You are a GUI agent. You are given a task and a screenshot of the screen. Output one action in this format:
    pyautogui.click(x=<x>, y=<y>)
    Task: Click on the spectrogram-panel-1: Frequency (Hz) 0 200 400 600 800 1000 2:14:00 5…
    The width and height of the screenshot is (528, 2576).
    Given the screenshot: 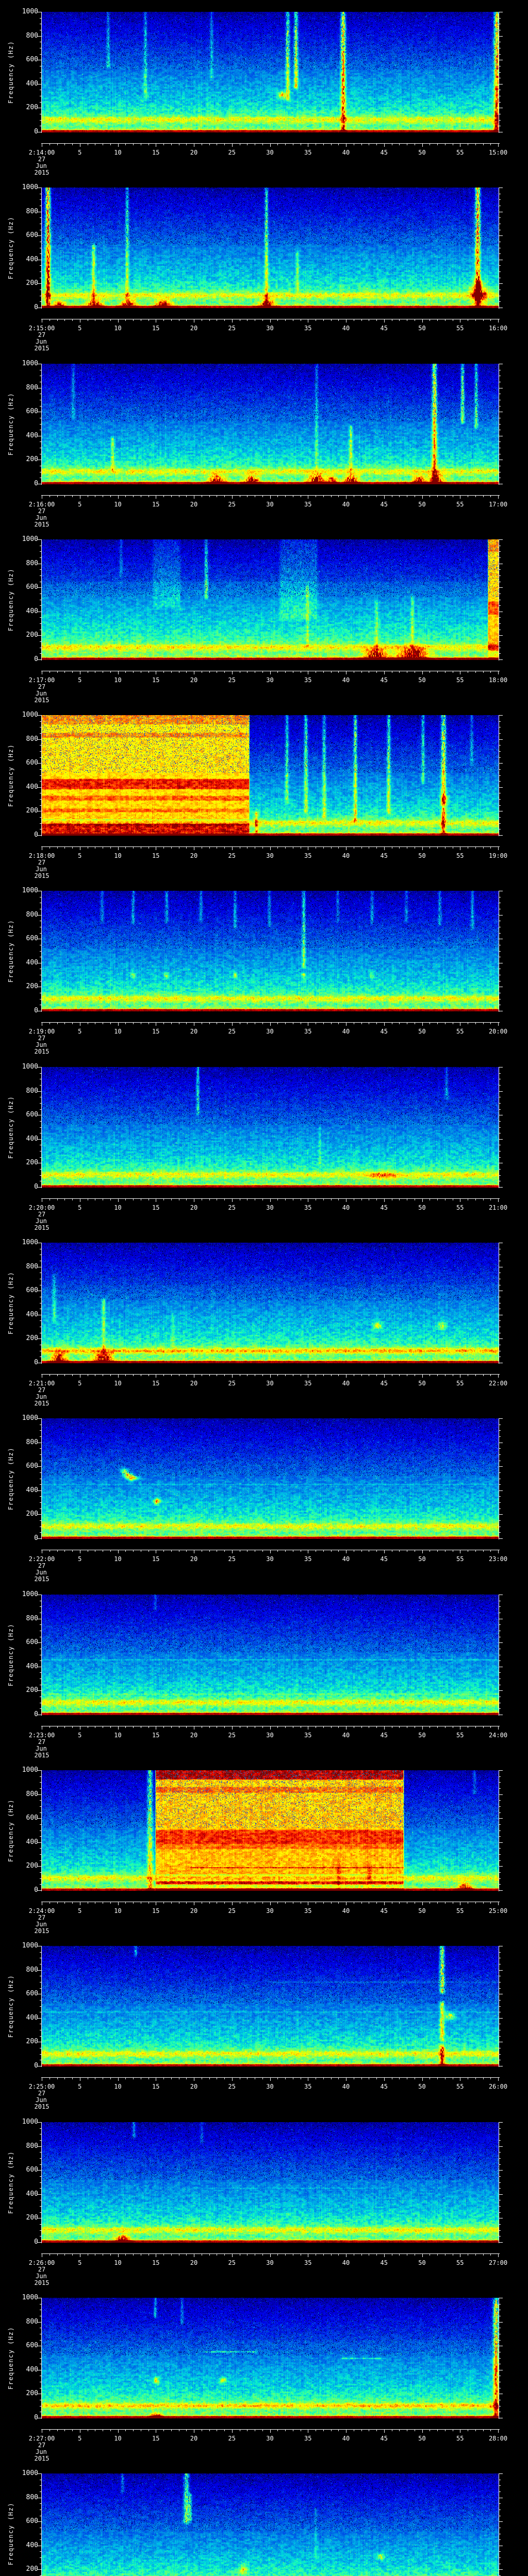 What is the action you would take?
    pyautogui.click(x=264, y=88)
    